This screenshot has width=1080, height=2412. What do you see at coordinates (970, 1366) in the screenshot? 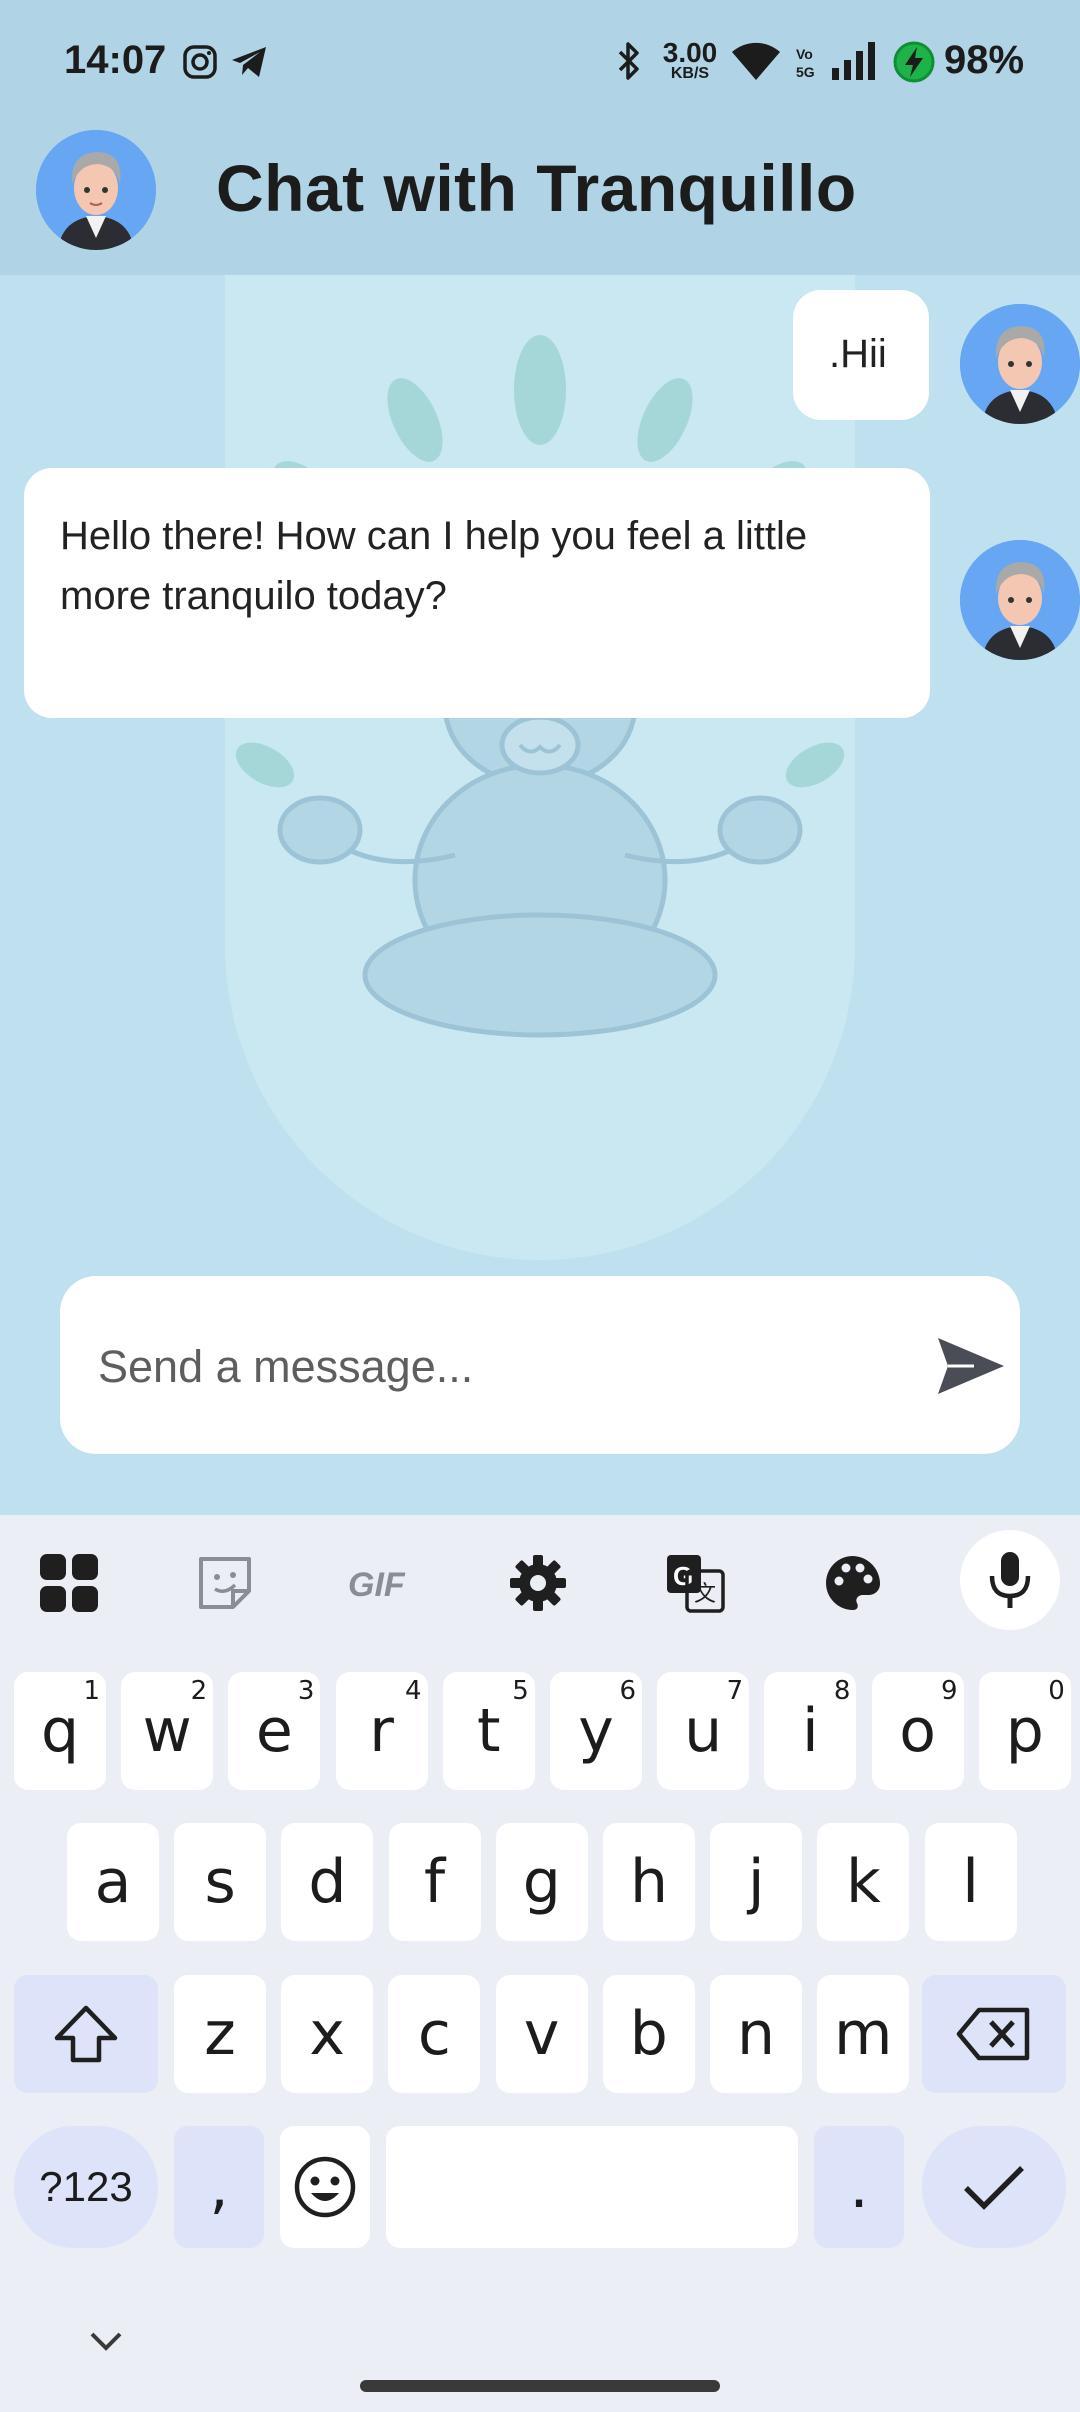
I see `send-icon` at bounding box center [970, 1366].